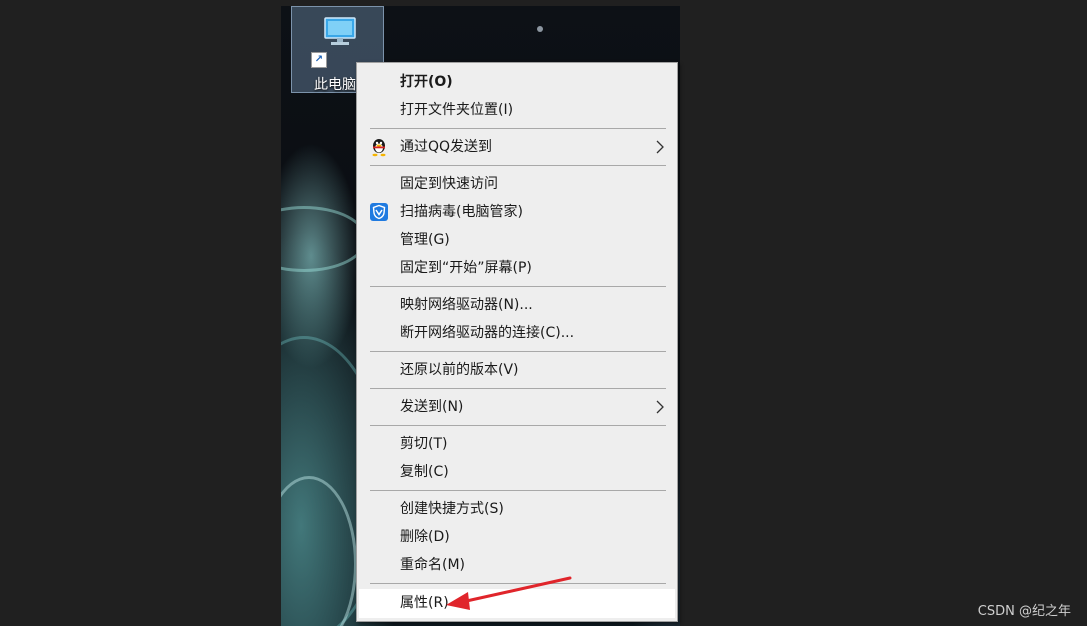 The width and height of the screenshot is (1087, 626). I want to click on menu-item-label: 打开文件夹位置(I), so click(457, 110).